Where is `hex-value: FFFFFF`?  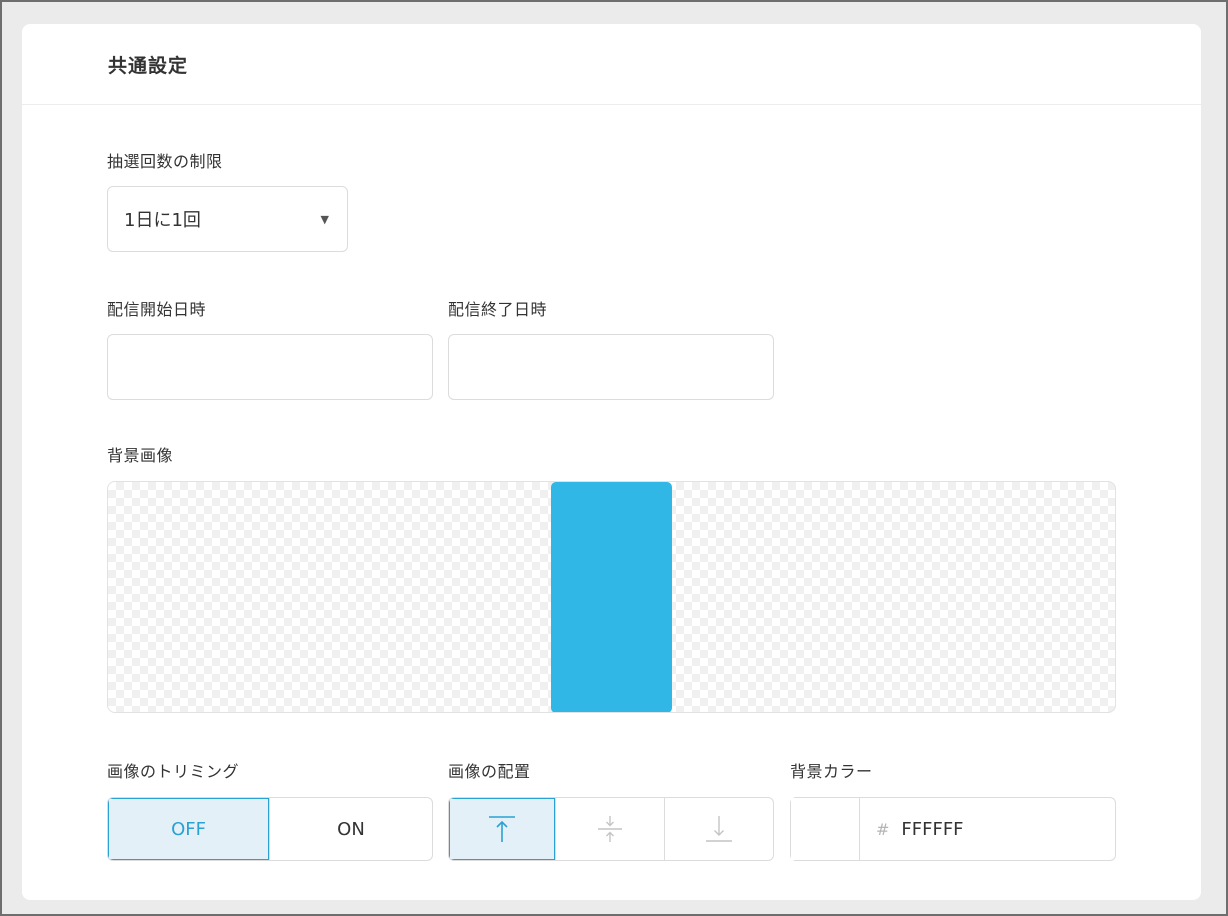 hex-value: FFFFFF is located at coordinates (932, 829).